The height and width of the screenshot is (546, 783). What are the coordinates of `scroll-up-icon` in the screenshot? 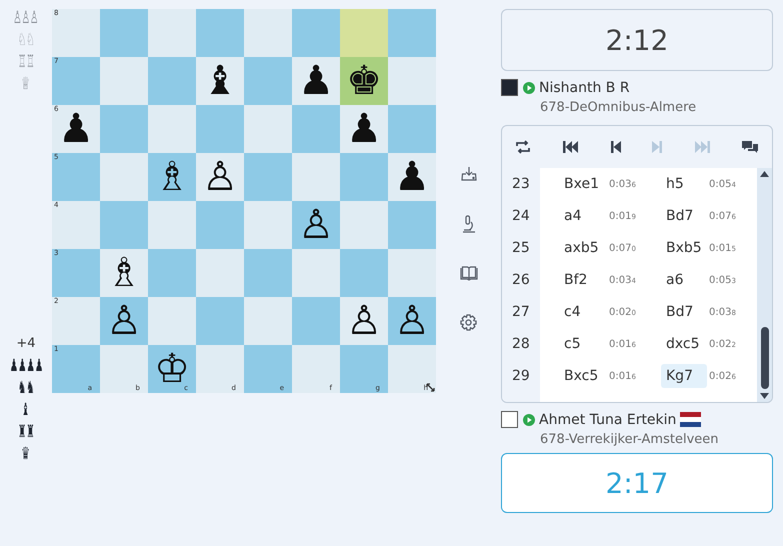 It's located at (764, 174).